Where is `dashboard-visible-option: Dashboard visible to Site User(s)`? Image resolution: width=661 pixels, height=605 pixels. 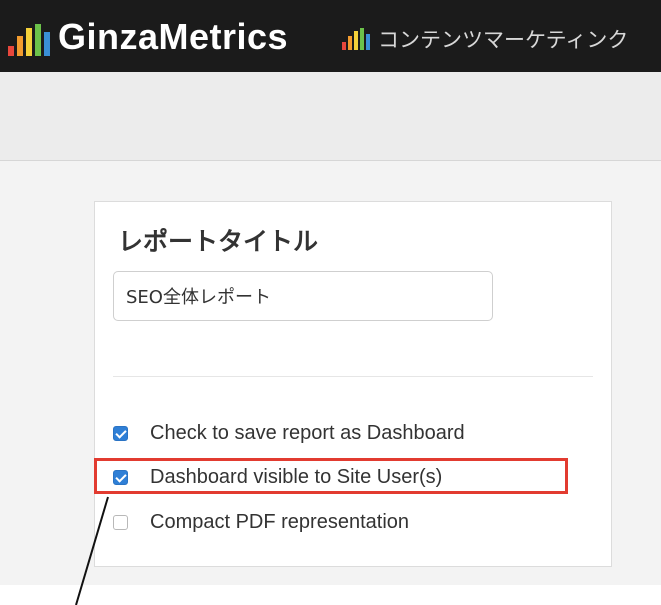
dashboard-visible-option: Dashboard visible to Site User(s) is located at coordinates (277, 477).